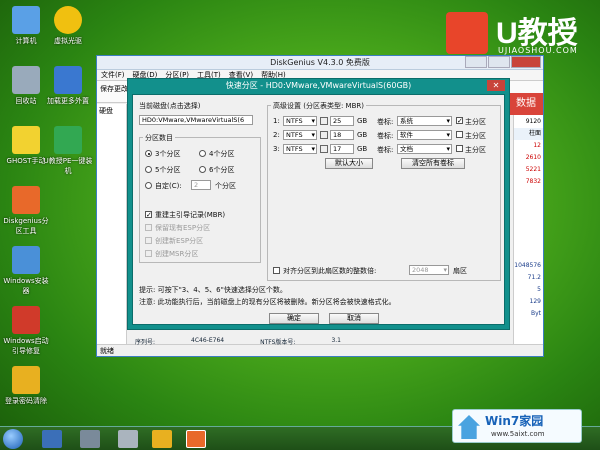  Describe the element at coordinates (222, 170) in the screenshot. I see `option-label: 6个分区` at that location.